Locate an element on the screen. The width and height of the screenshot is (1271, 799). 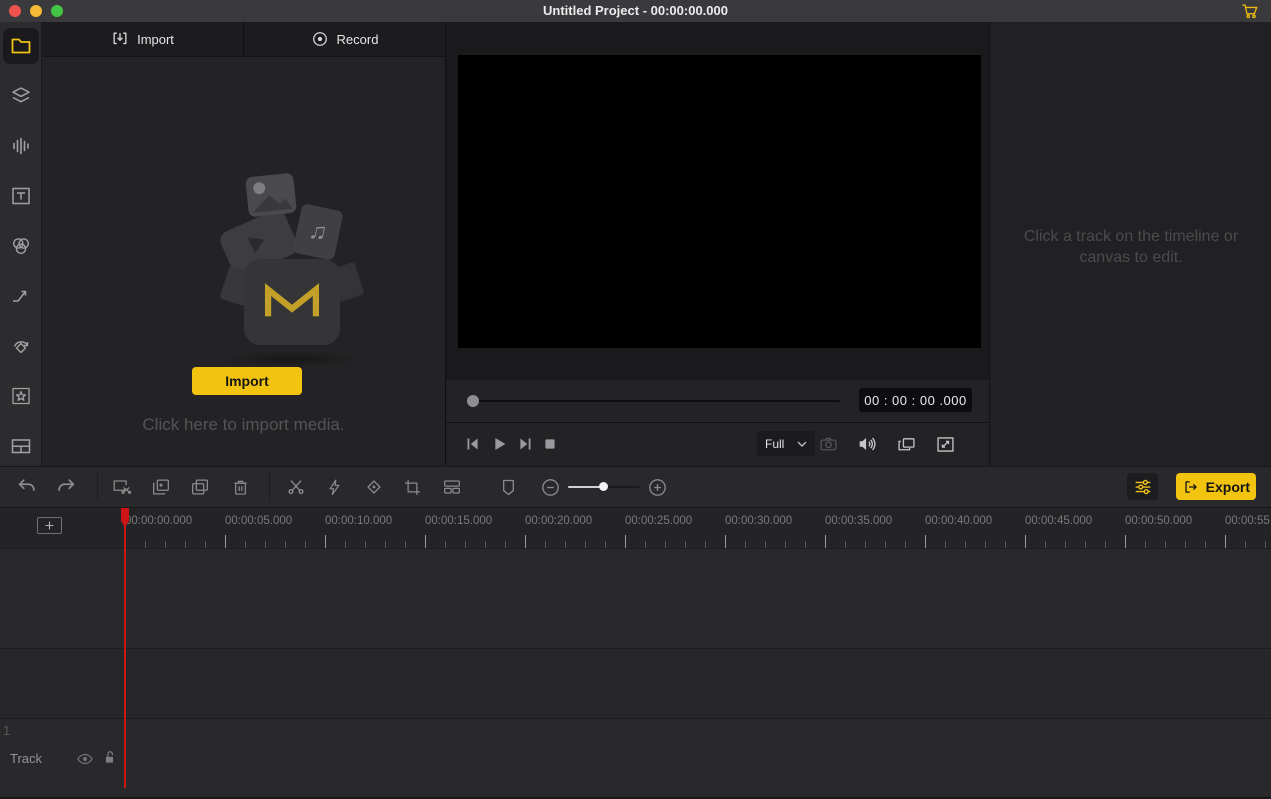
import-tab-icon is located at coordinates (120, 39).